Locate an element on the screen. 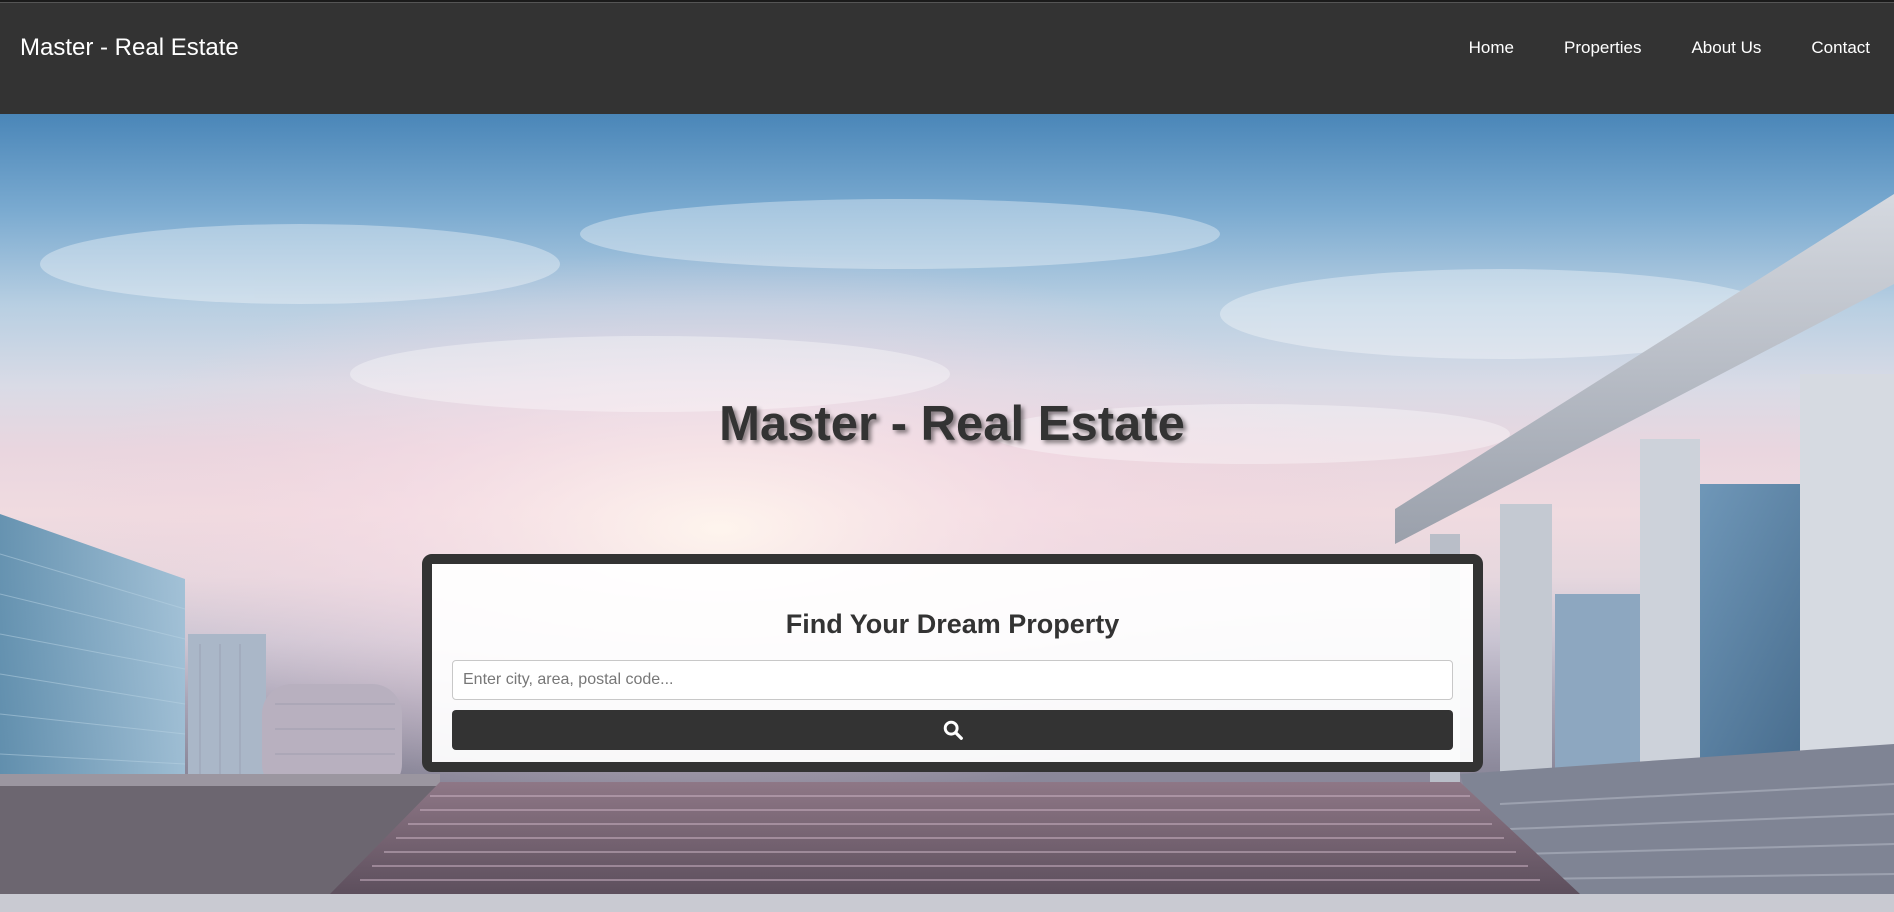 The width and height of the screenshot is (1894, 912). search-heading: Find Your Dream Property is located at coordinates (952, 624).